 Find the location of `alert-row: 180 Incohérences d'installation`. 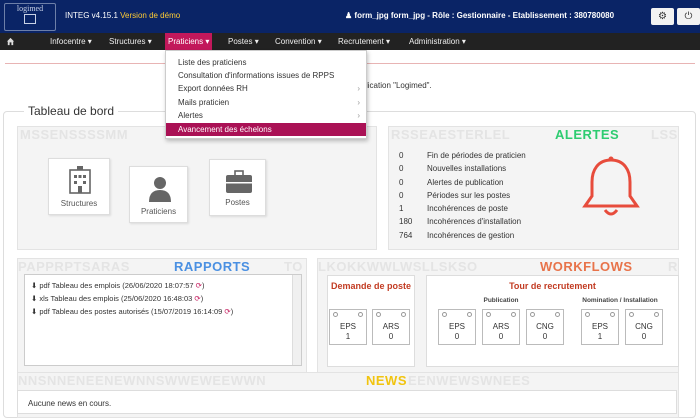

alert-row: 180 Incohérences d'installation is located at coordinates (460, 221).